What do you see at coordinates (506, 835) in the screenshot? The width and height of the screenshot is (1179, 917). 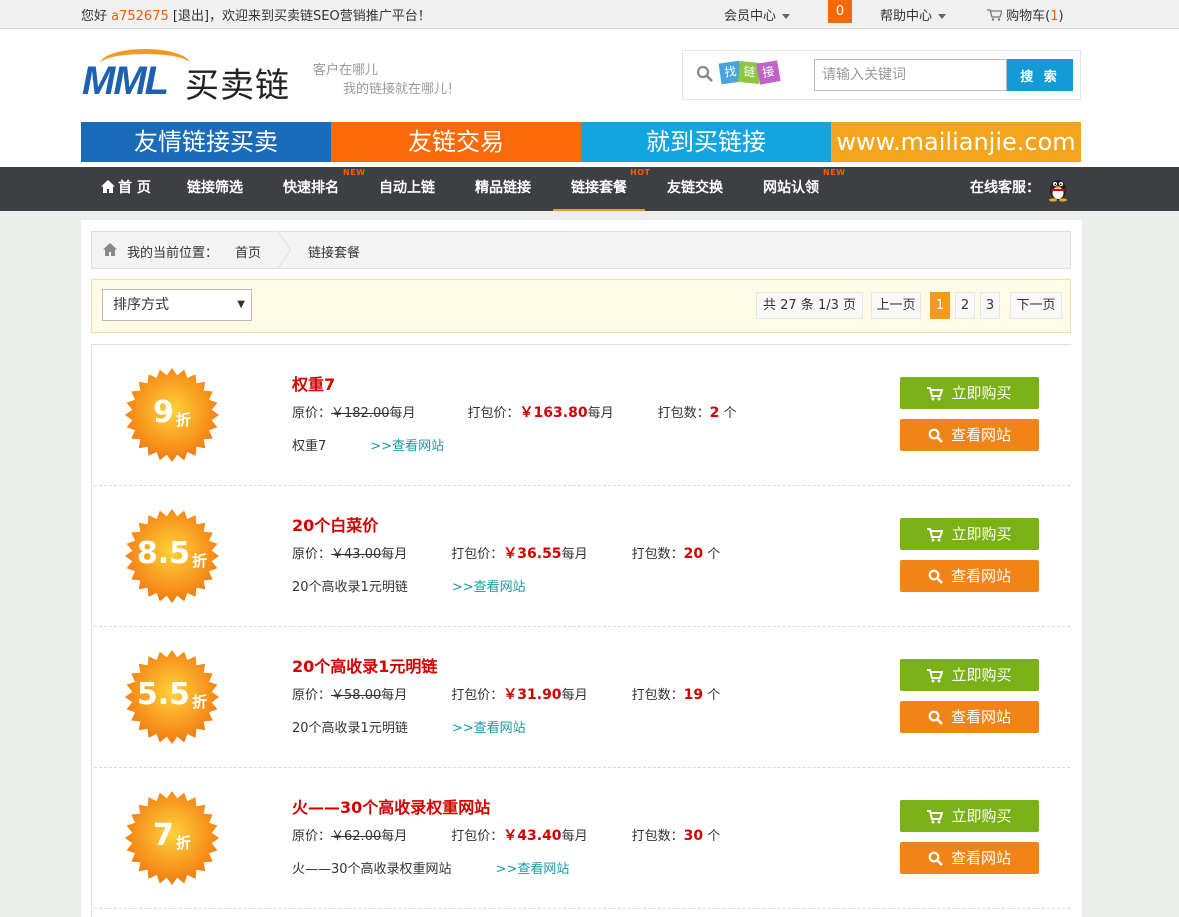 I see `package-prices: 原价：￥62.00每月 打包价：￥43.40每月 打包数：30 个` at bounding box center [506, 835].